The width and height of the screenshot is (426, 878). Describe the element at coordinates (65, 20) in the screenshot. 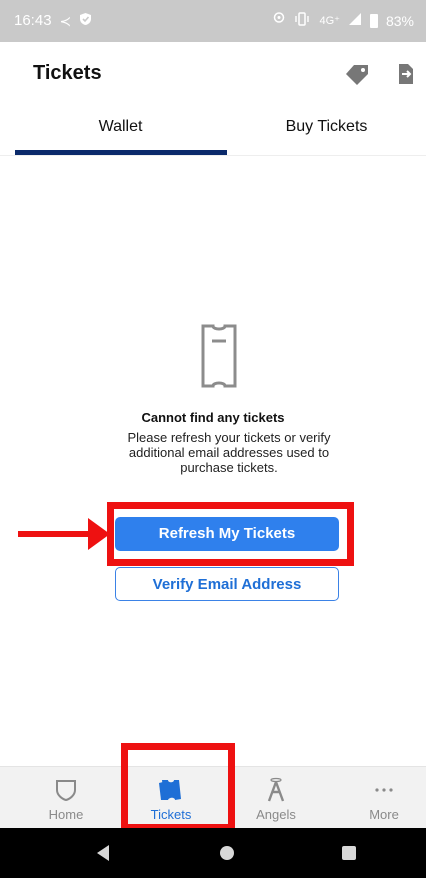

I see `angle-icon: ≺` at that location.